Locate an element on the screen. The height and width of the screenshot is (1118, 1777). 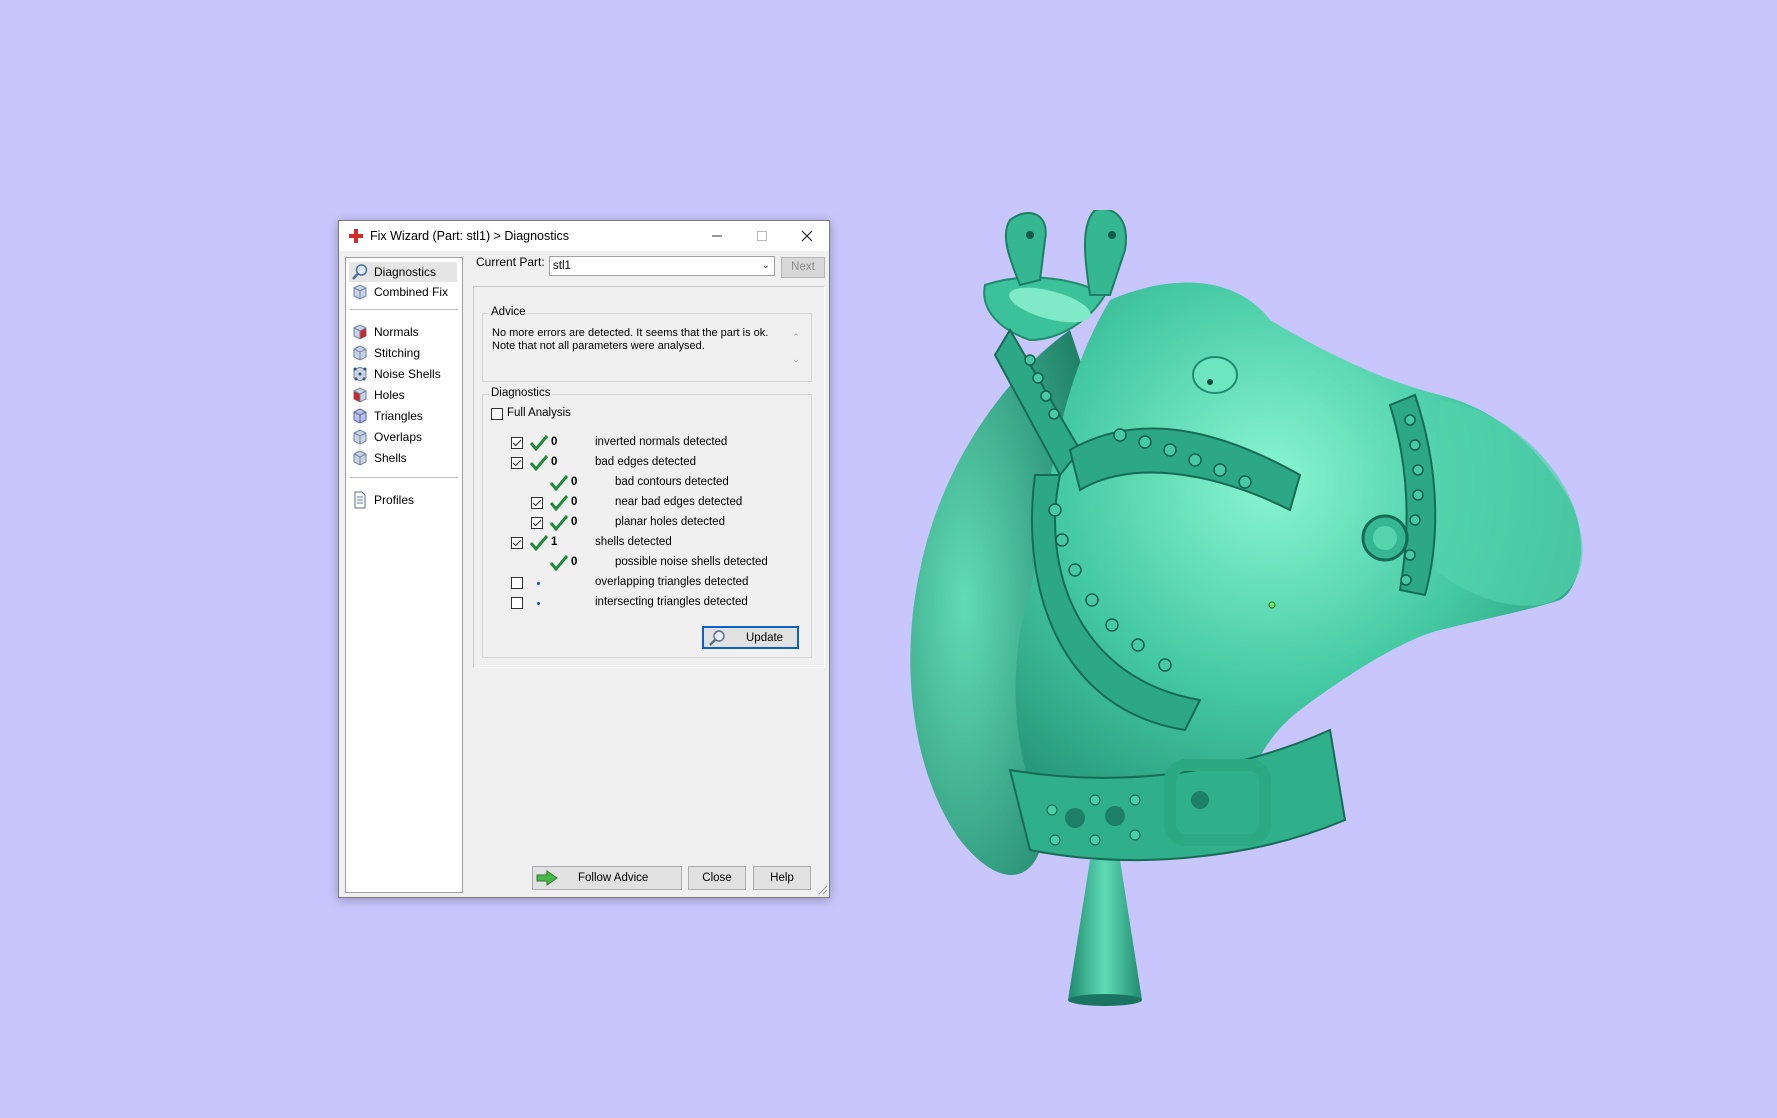
close-icon is located at coordinates (806, 236).